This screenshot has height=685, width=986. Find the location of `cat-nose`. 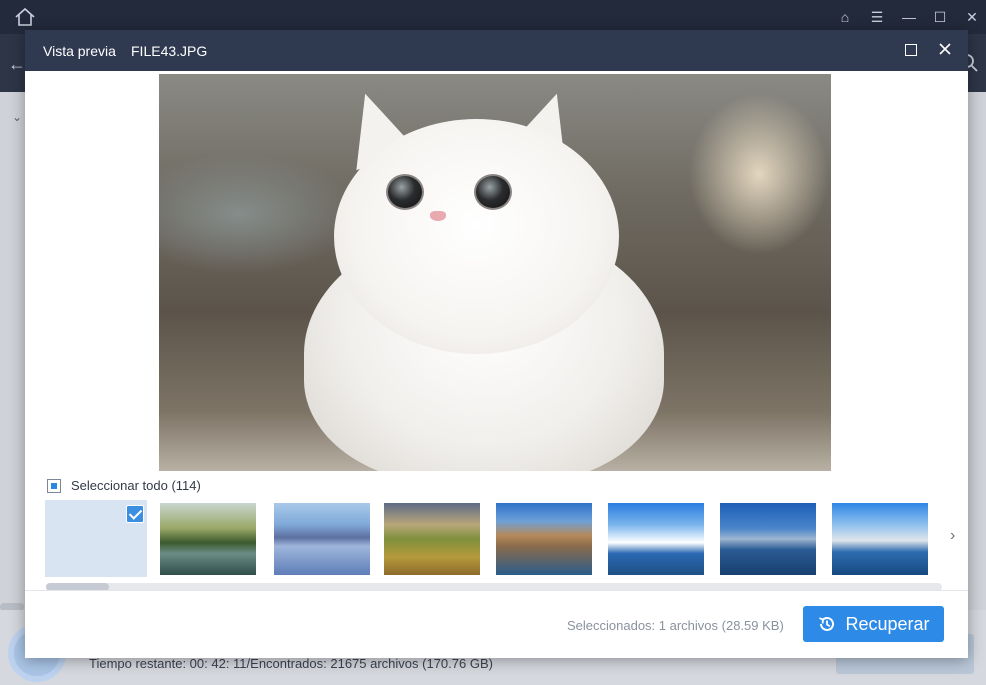

cat-nose is located at coordinates (438, 216).